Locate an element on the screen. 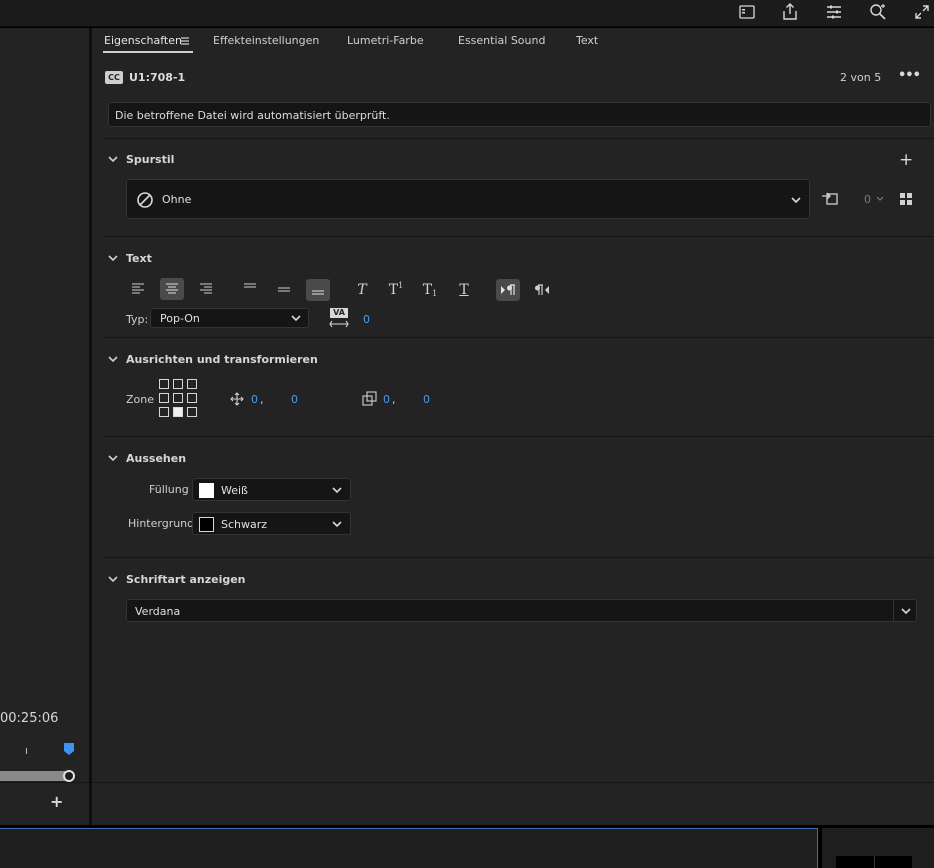  size-icon is located at coordinates (369, 400).